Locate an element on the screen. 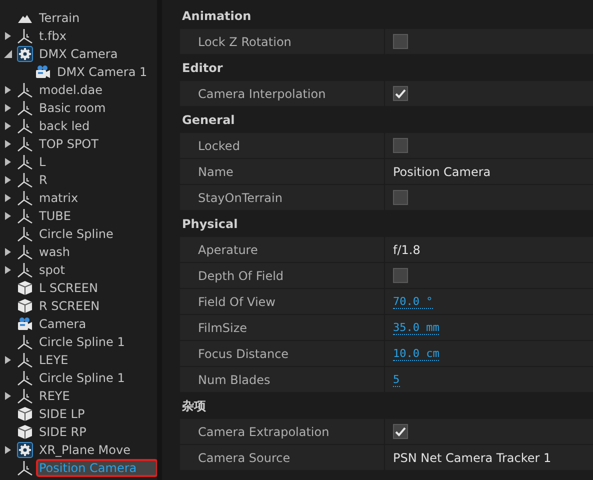 The width and height of the screenshot is (593, 480). tree-item: LEYE is located at coordinates (53, 360).